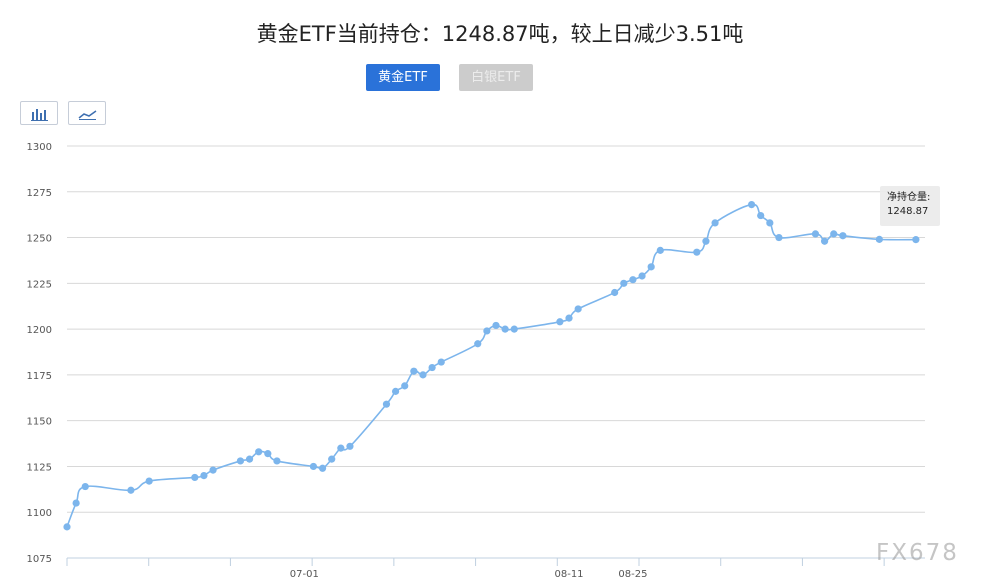 The width and height of the screenshot is (1000, 586). Describe the element at coordinates (495, 568) in the screenshot. I see `x-axis: 07-01 08-11 08-25` at that location.